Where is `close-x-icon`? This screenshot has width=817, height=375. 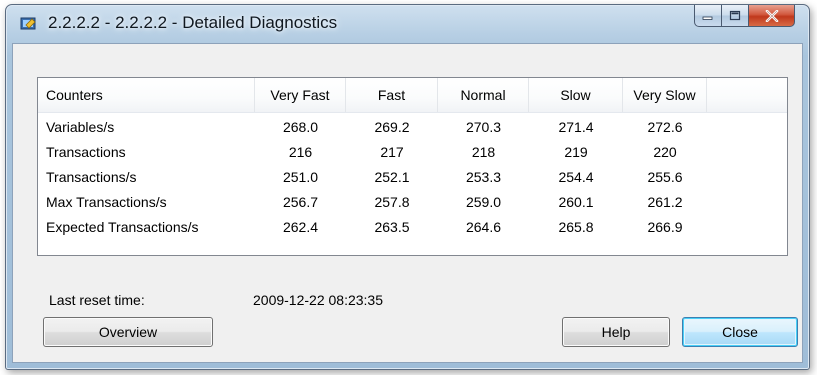
close-x-icon is located at coordinates (771, 15).